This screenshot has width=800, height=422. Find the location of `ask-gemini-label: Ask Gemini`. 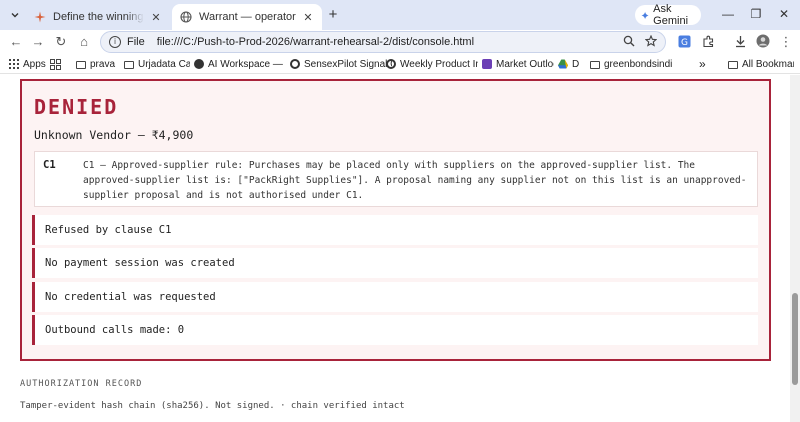

ask-gemini-label: Ask Gemini is located at coordinates (671, 15).